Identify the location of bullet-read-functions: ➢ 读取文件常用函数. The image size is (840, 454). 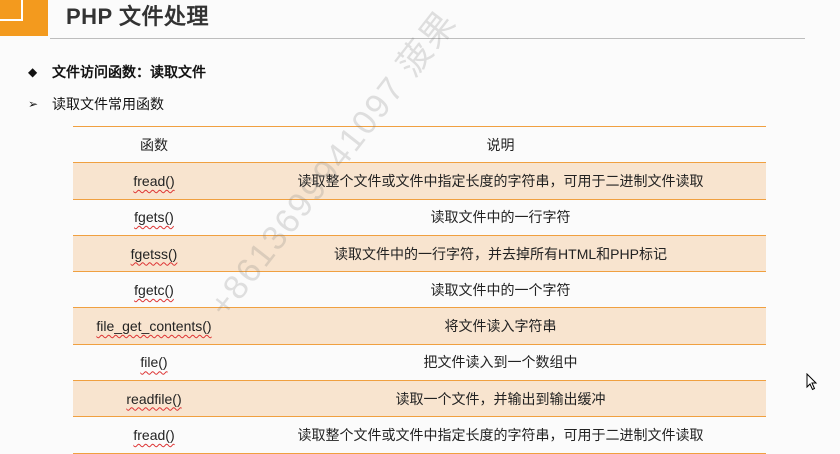
(96, 104).